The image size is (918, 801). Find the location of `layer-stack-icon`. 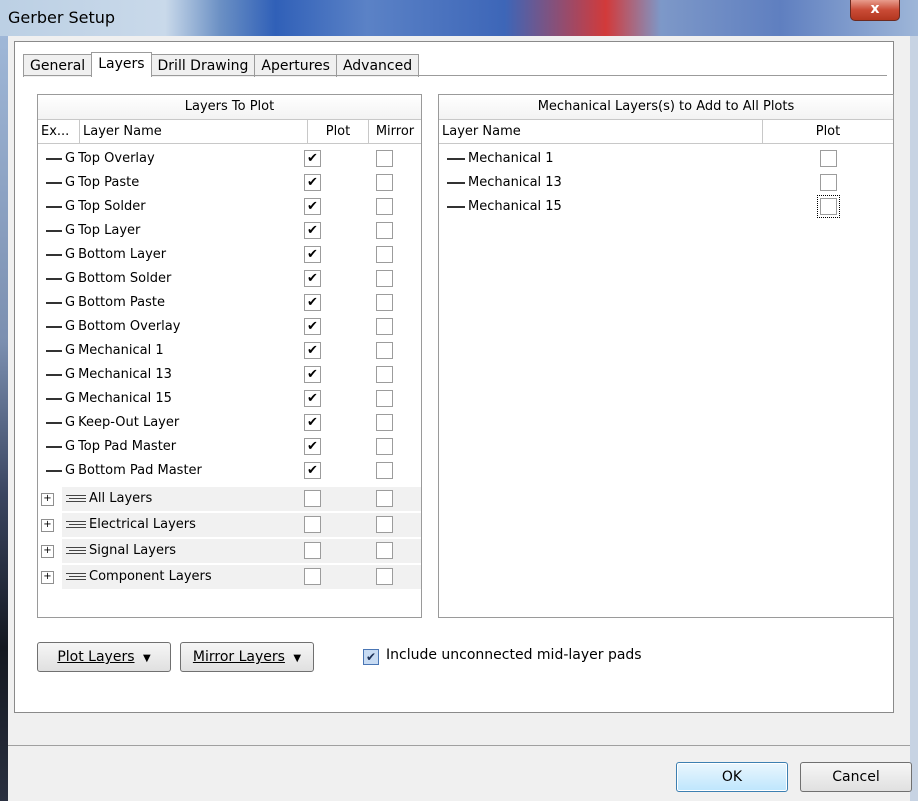

layer-stack-icon is located at coordinates (76, 498).